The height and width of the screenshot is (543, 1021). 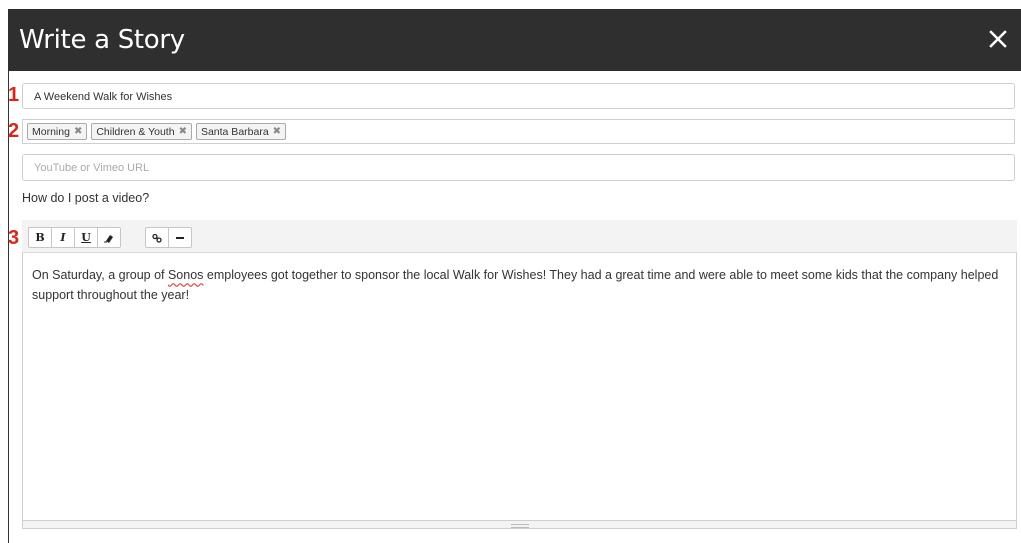 I want to click on underline-button: U, so click(x=86, y=237).